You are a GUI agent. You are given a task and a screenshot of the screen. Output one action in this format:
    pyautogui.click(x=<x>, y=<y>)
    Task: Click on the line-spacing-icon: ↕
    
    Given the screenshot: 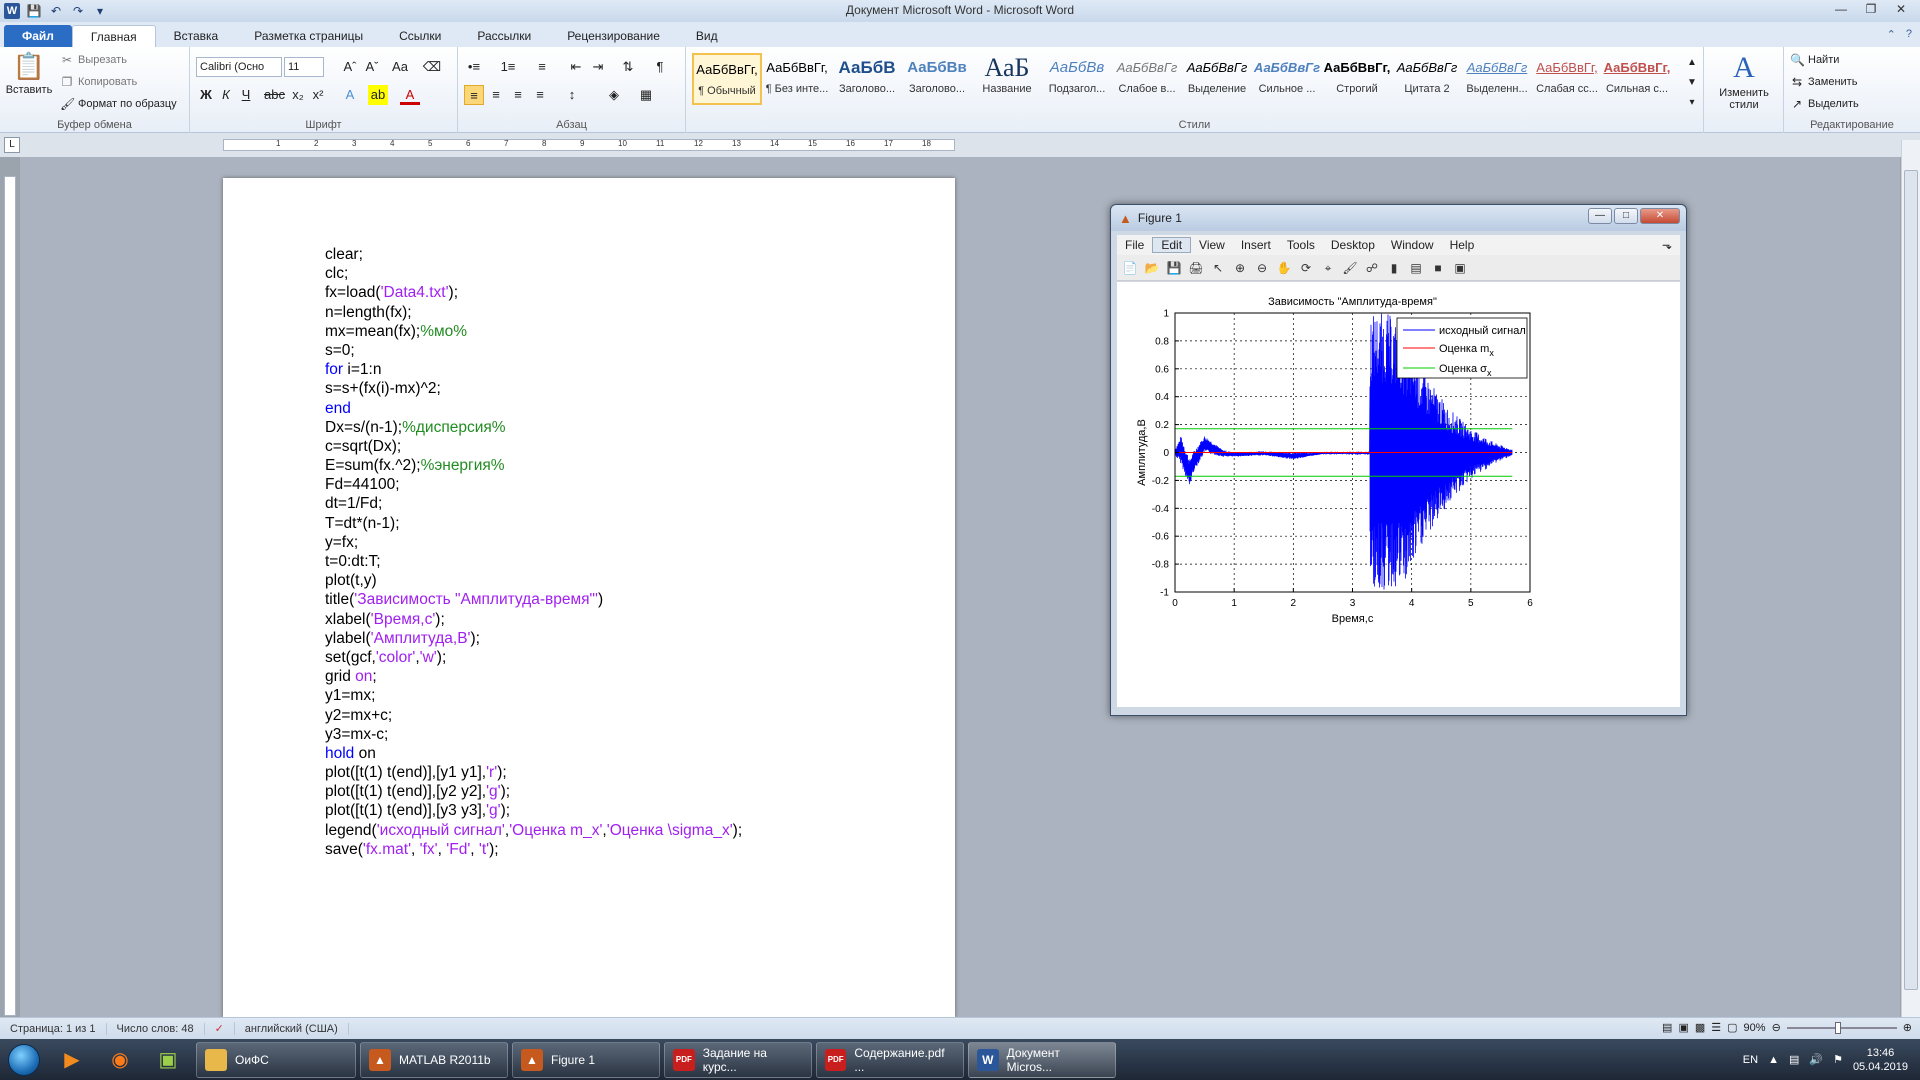 What is the action you would take?
    pyautogui.click(x=572, y=95)
    